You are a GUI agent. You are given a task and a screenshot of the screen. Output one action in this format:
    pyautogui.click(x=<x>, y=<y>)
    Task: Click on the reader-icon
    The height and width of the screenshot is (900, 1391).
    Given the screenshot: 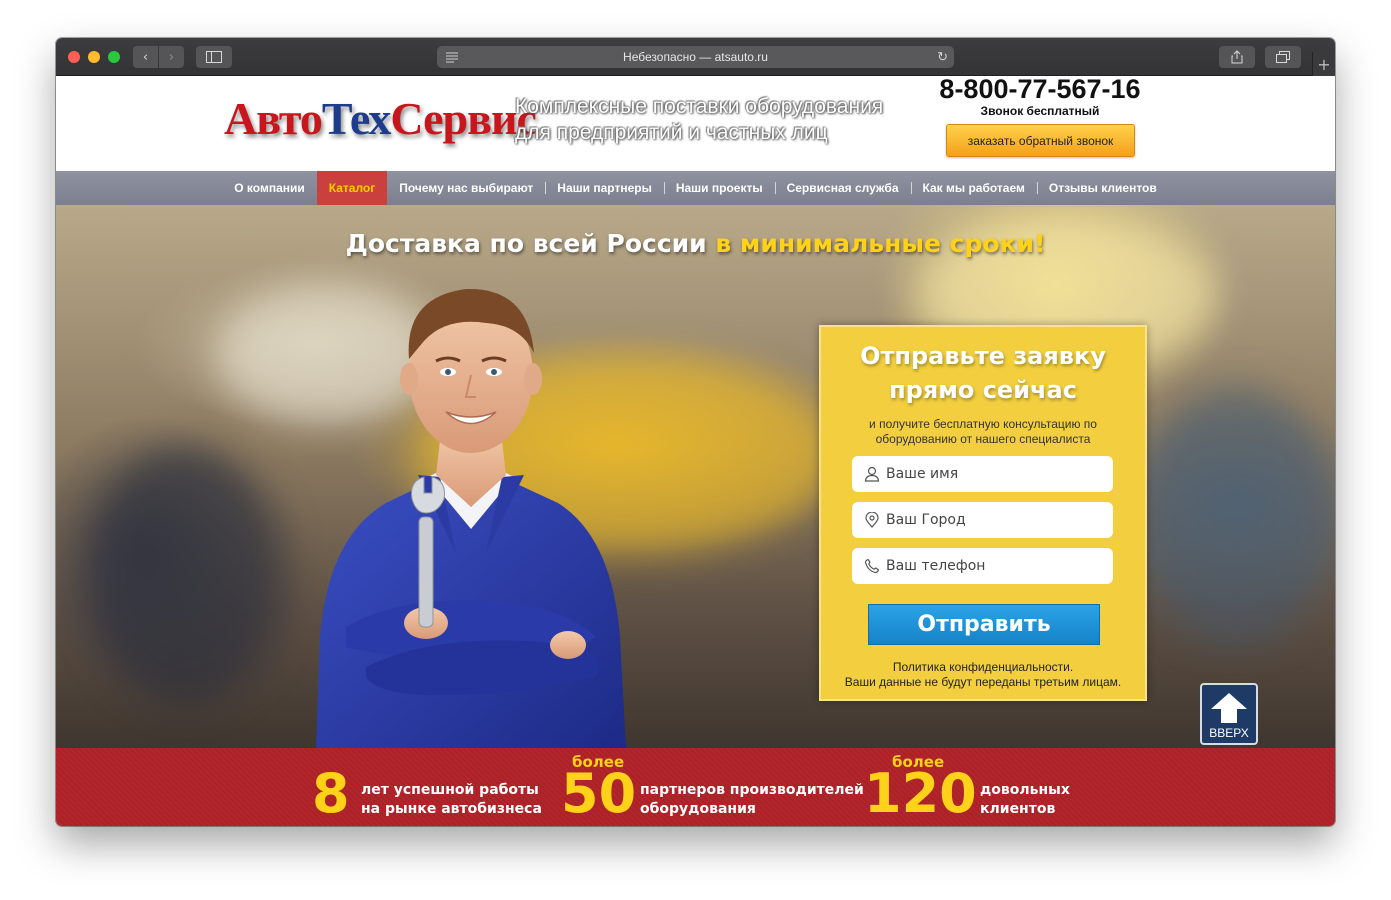 What is the action you would take?
    pyautogui.click(x=452, y=57)
    